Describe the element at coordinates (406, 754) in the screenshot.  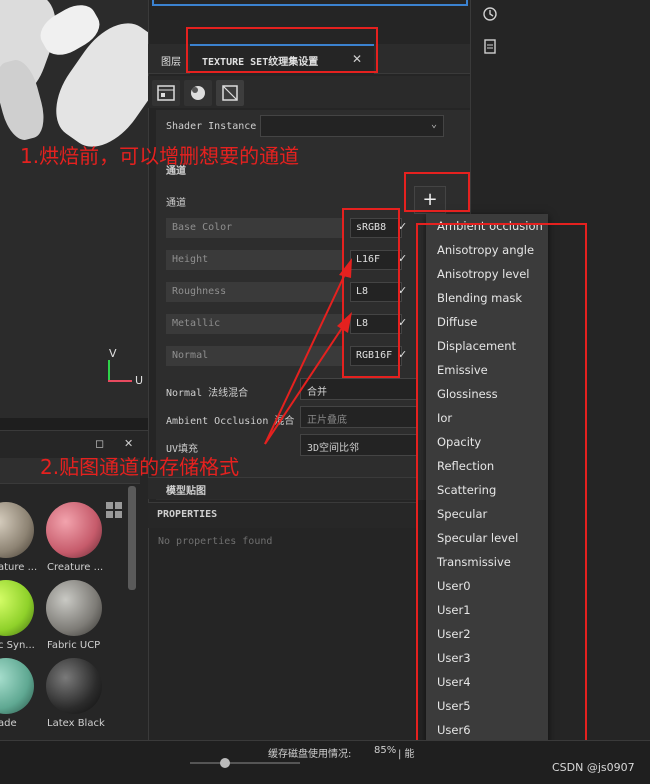
I see `status-separator: | 能` at that location.